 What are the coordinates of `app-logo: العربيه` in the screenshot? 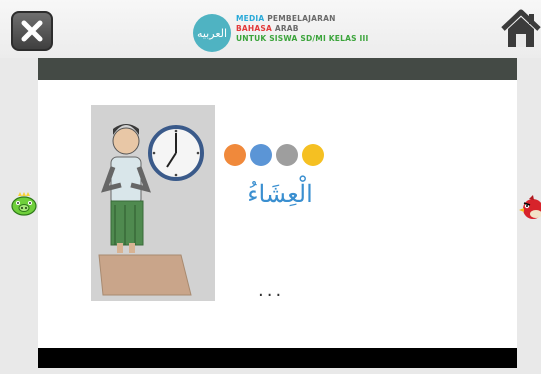 It's located at (212, 33).